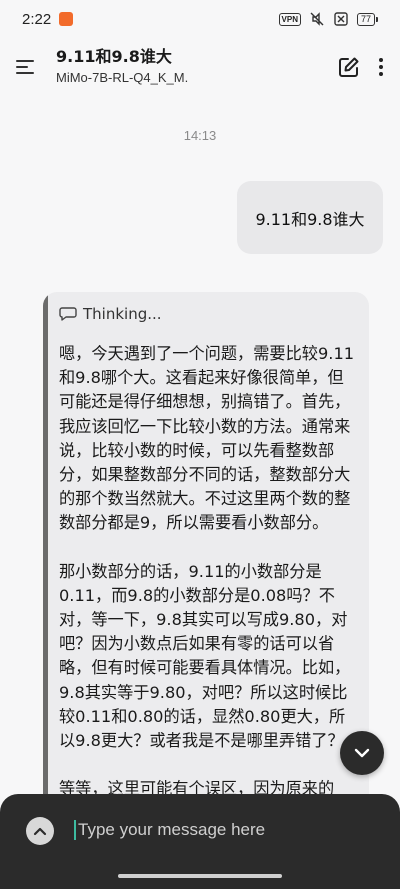 Image resolution: width=400 pixels, height=889 pixels. Describe the element at coordinates (381, 67) in the screenshot. I see `more-vert-icon` at that location.